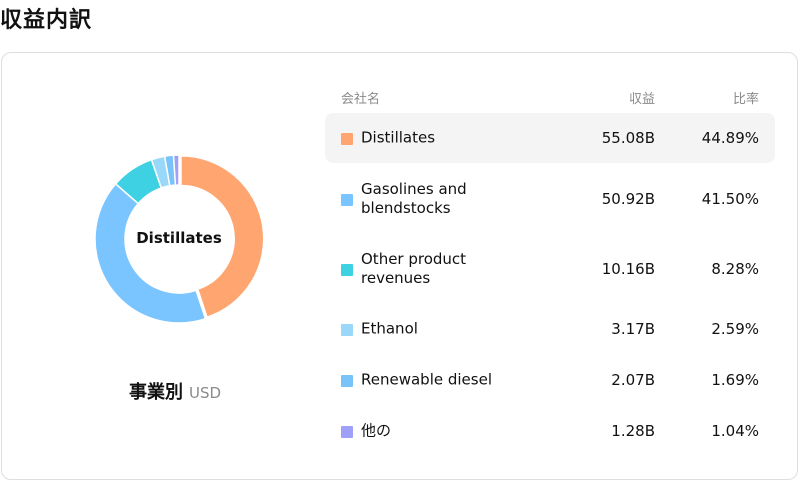  I want to click on row-ratio: 8.28%, so click(735, 269).